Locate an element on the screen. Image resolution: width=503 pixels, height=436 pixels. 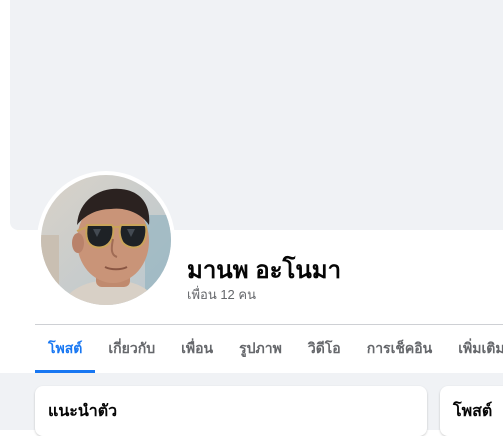
tab-about-label: เกี่ยวกับ is located at coordinates (132, 348).